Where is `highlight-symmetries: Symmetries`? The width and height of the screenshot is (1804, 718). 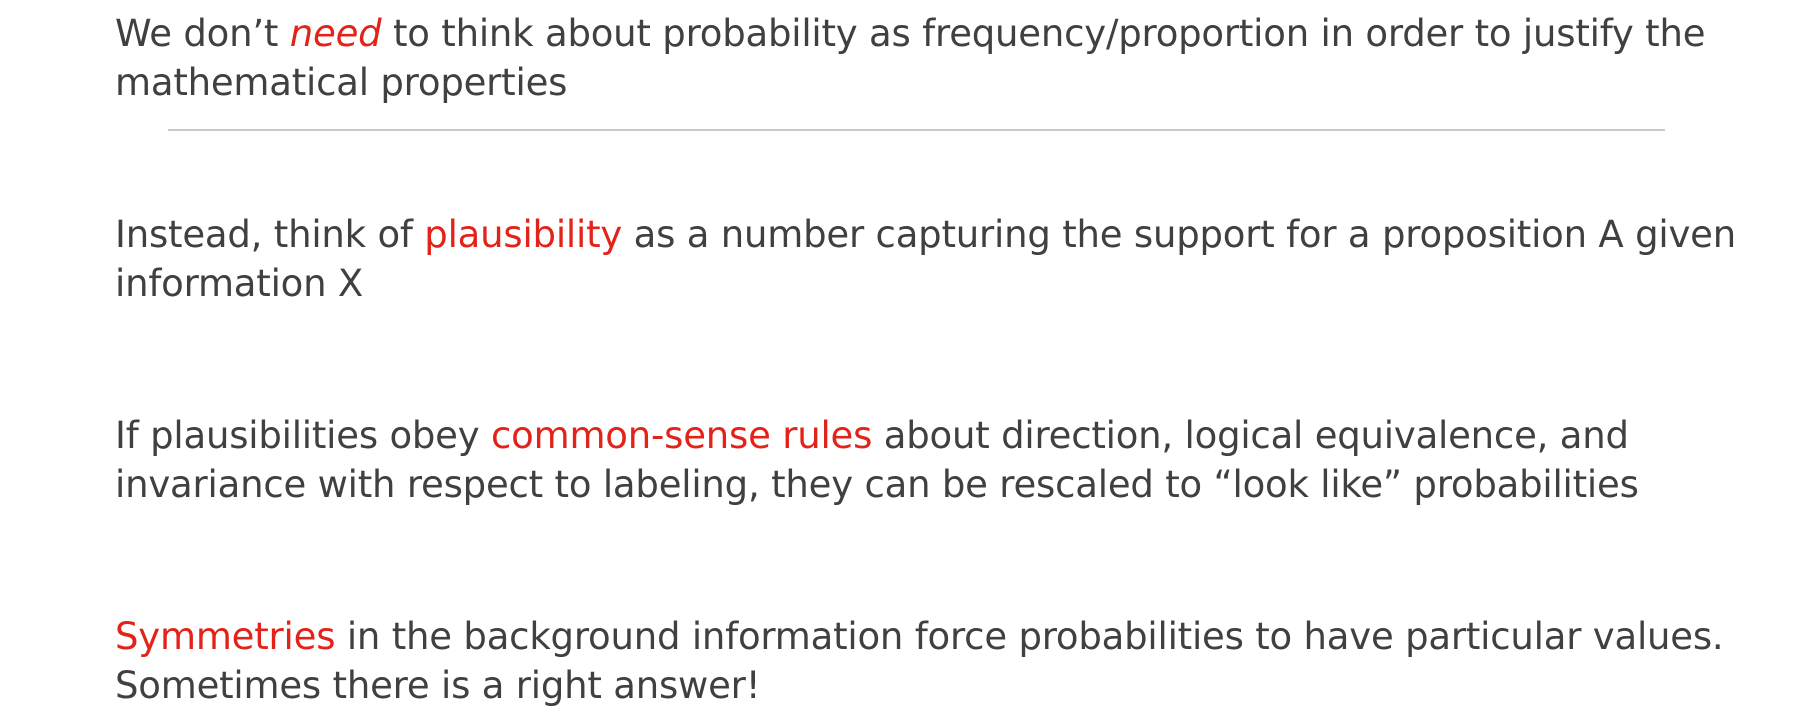 highlight-symmetries: Symmetries is located at coordinates (225, 636).